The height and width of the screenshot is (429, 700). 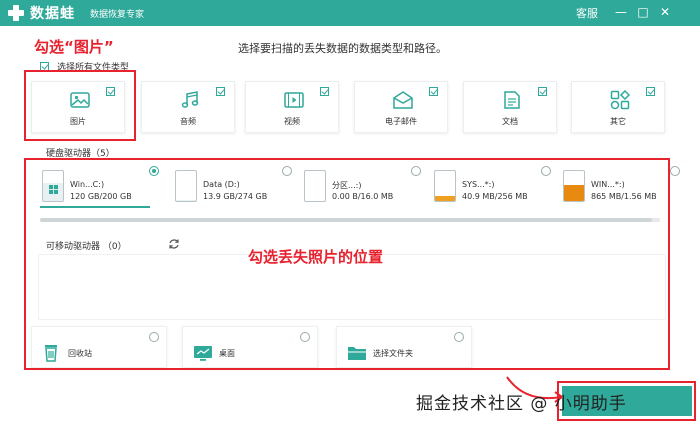 I want to click on minimize-button: —, so click(x=621, y=12).